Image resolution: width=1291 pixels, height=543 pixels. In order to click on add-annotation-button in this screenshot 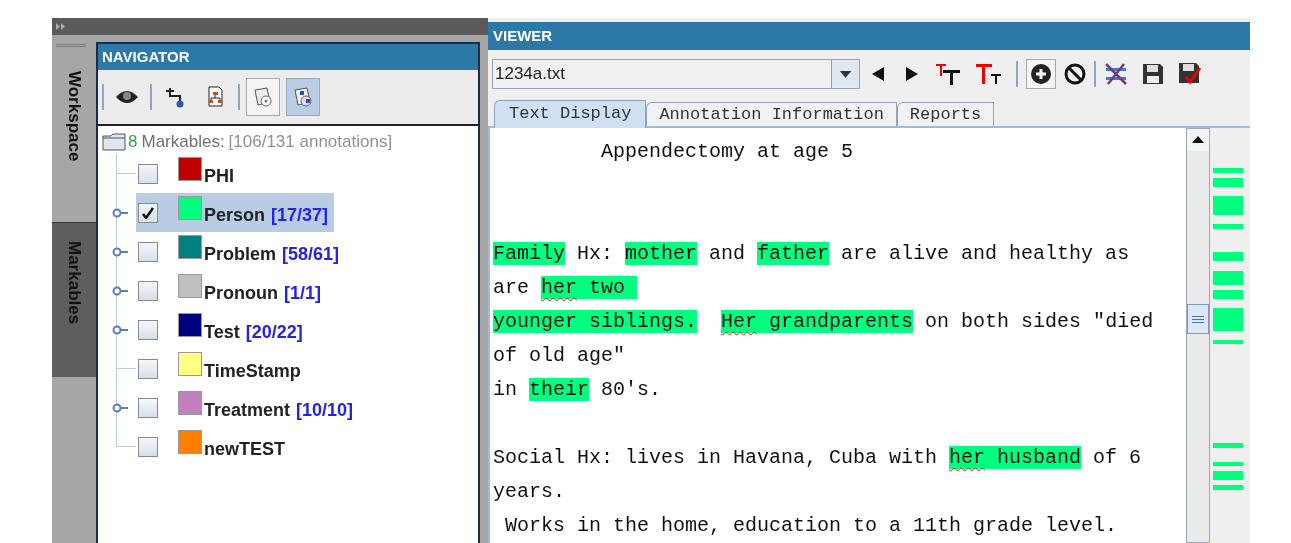, I will do `click(1041, 74)`.